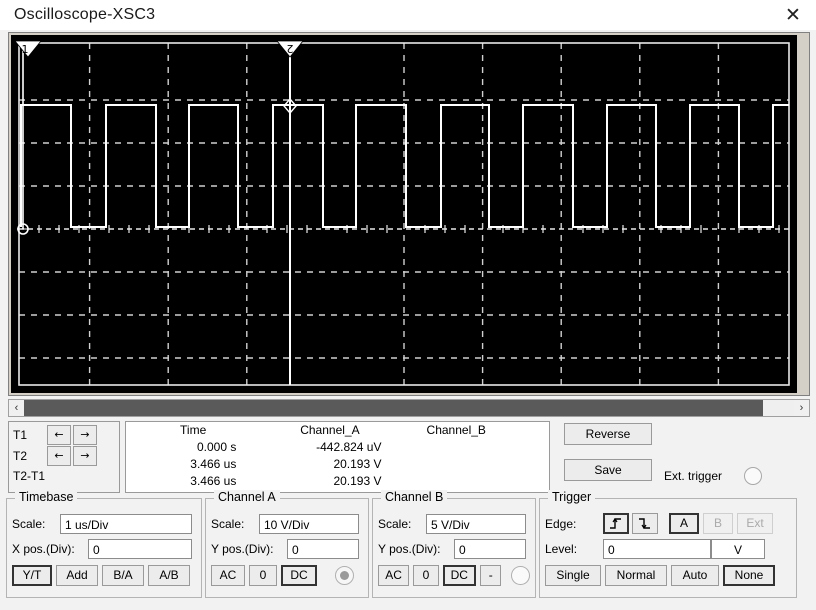 This screenshot has height=610, width=816. I want to click on trigger-mode-none: None, so click(749, 575).